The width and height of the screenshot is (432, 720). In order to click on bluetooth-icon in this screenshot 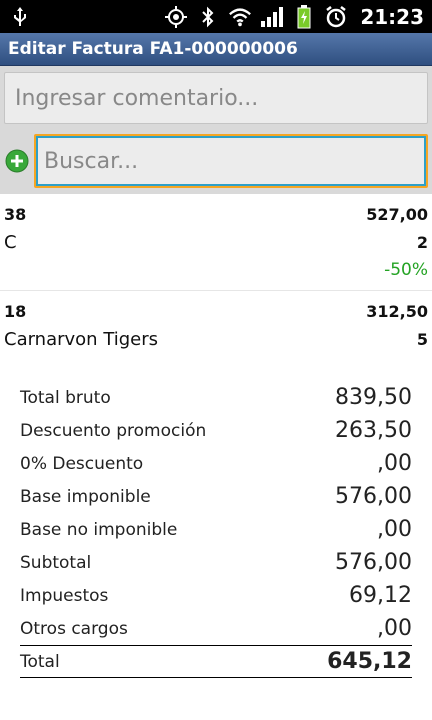, I will do `click(208, 17)`.